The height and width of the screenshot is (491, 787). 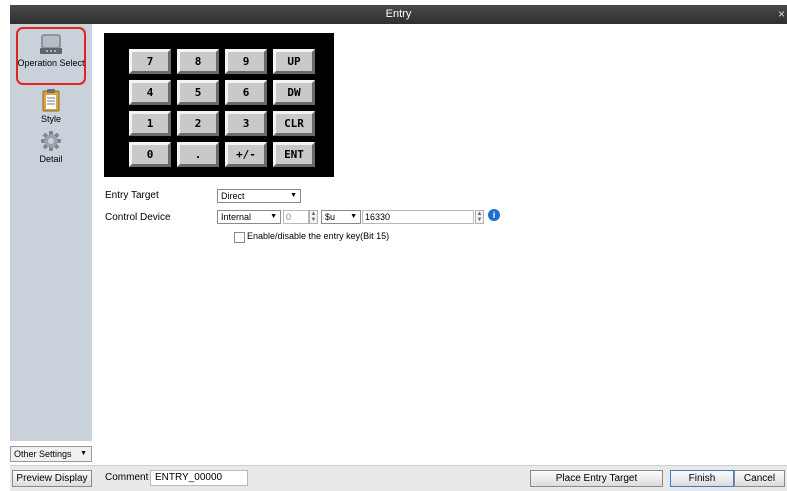 I want to click on place-entry-target-button: Place Entry Target, so click(x=596, y=478).